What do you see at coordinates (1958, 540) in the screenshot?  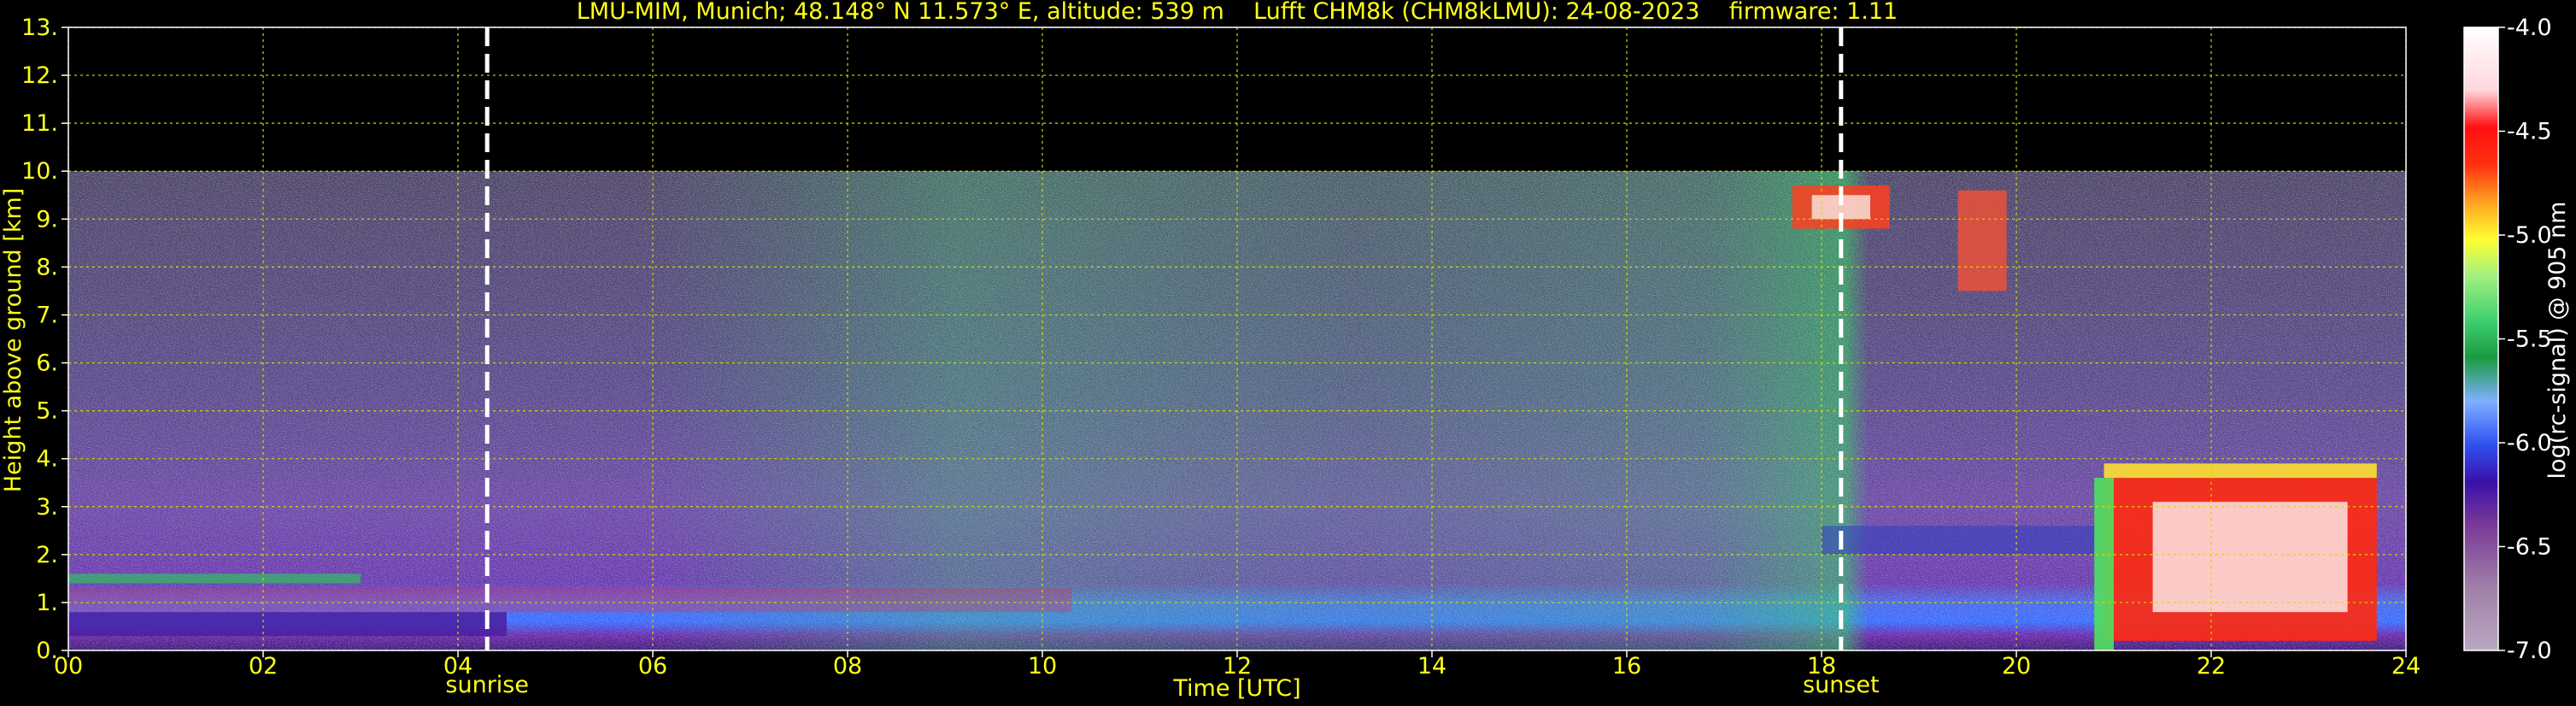 I see `evening-layer-band` at bounding box center [1958, 540].